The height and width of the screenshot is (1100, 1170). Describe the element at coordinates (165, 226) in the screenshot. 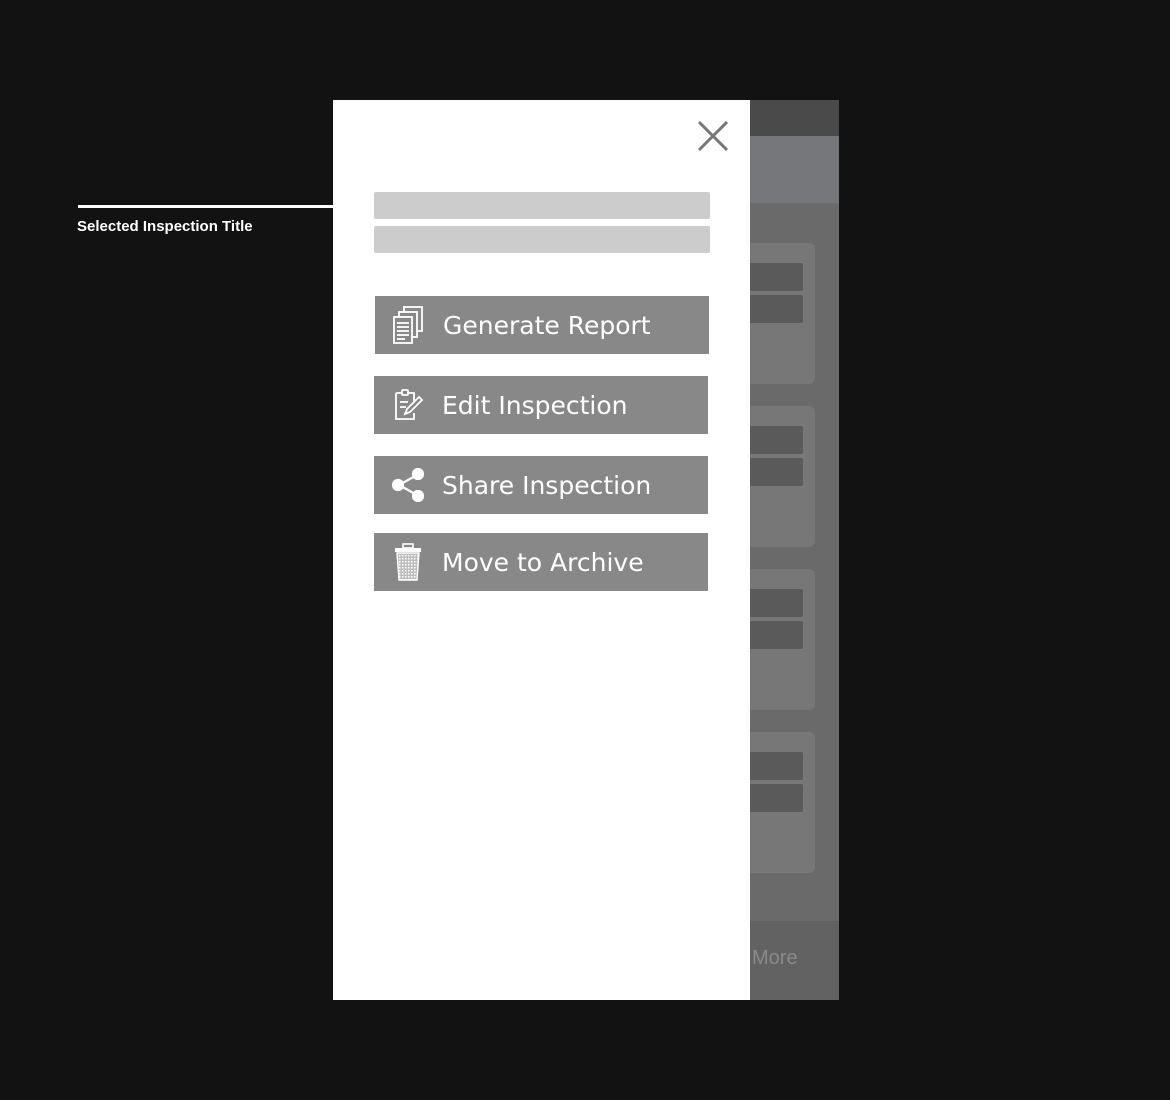

I see `annotation-label: Selected Inspection Title` at that location.